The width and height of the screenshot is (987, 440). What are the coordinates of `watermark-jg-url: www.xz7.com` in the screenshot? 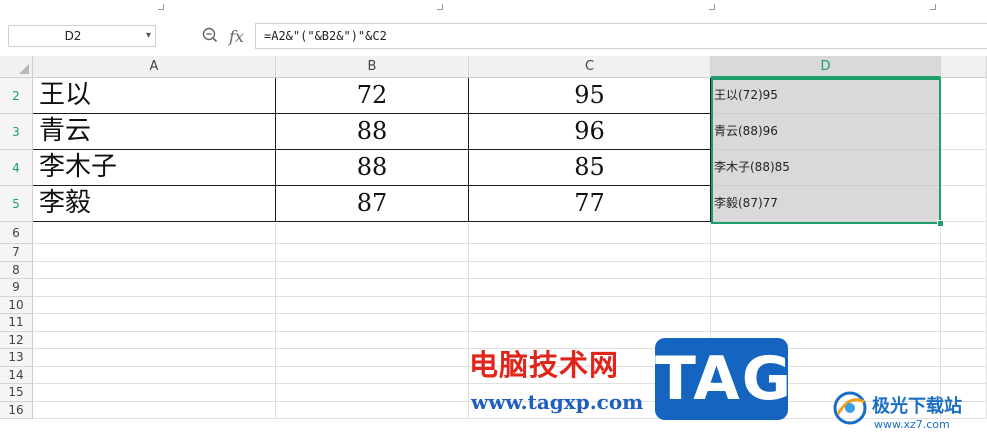 It's located at (912, 424).